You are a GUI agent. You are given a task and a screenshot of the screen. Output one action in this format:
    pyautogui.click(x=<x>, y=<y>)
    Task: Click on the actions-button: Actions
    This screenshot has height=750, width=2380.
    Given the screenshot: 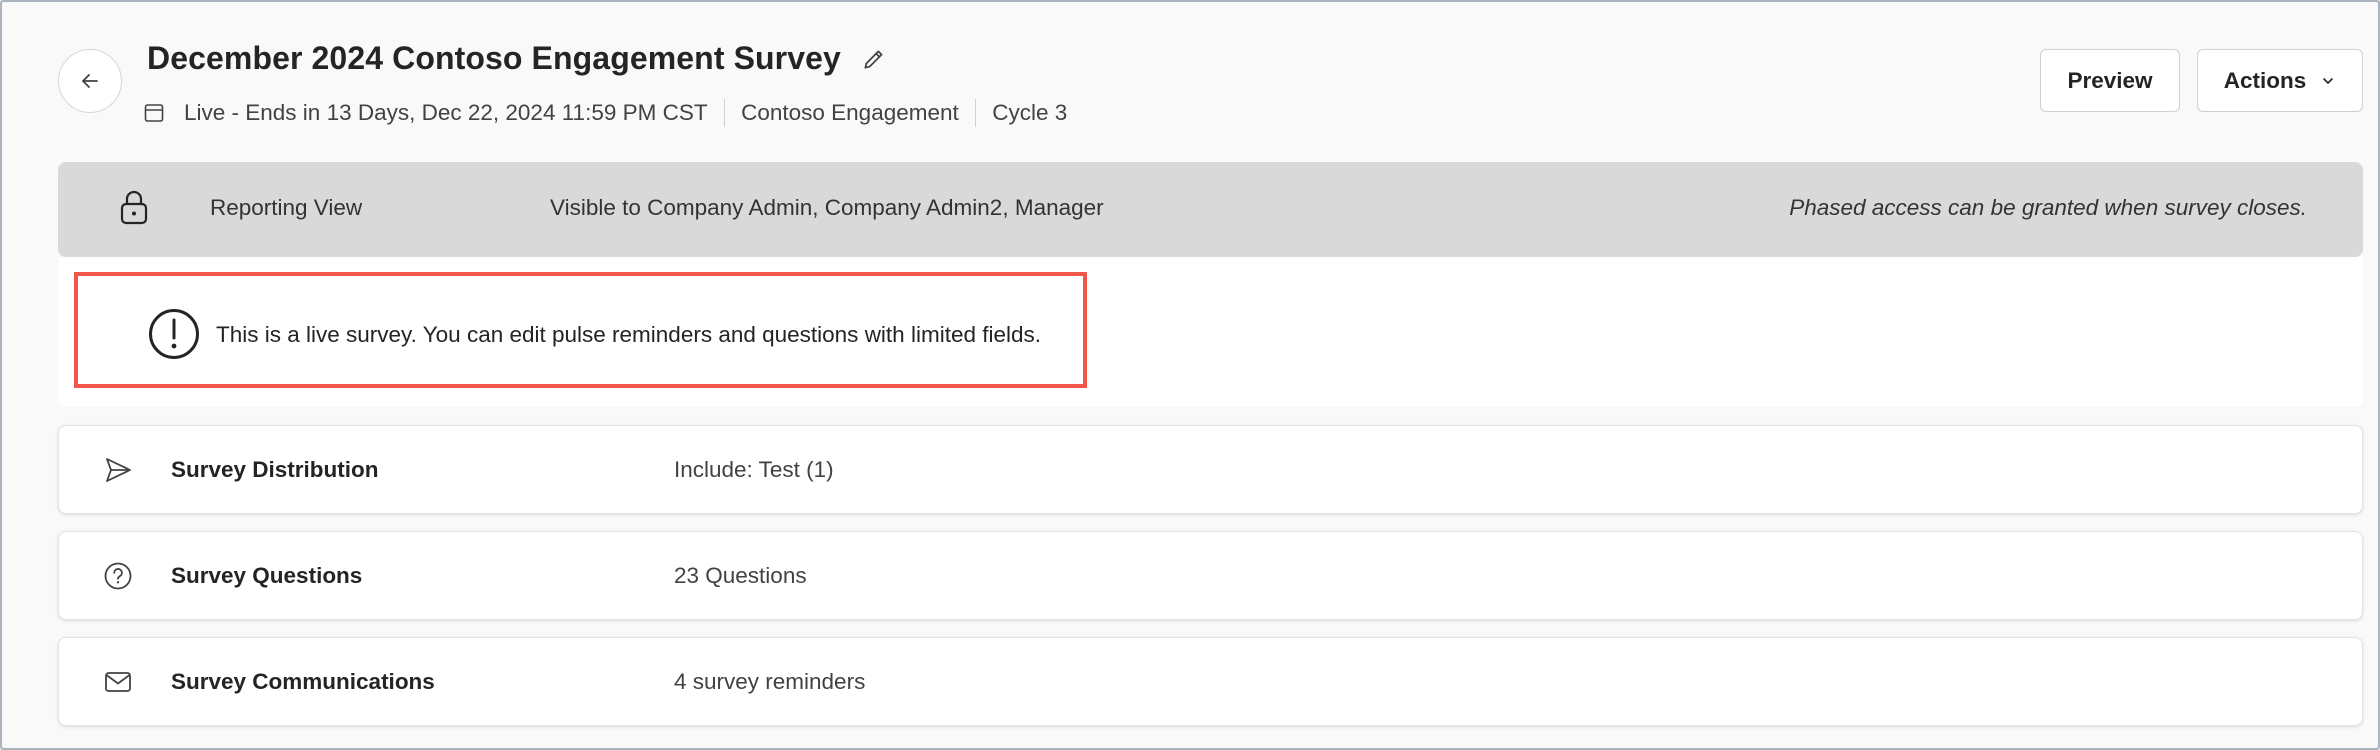 What is the action you would take?
    pyautogui.click(x=2280, y=80)
    